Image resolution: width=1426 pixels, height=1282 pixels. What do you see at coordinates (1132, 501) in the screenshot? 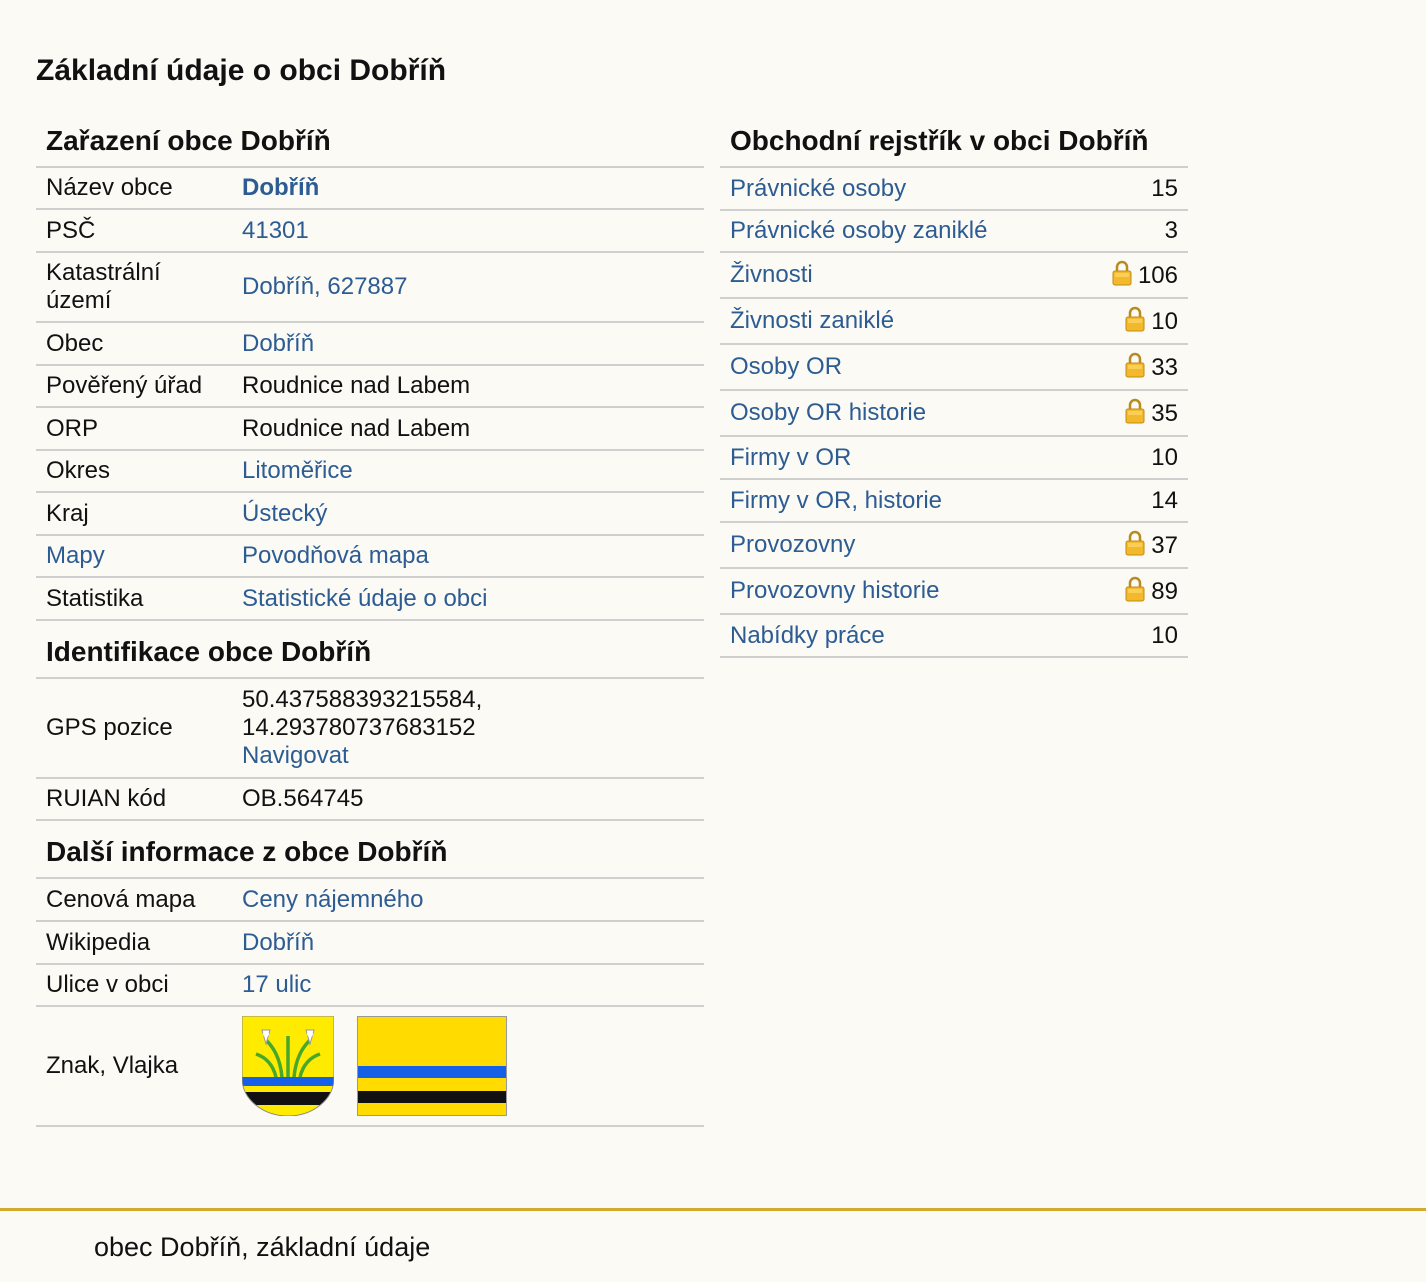
I see `rejstrik-count-cell: 14` at bounding box center [1132, 501].